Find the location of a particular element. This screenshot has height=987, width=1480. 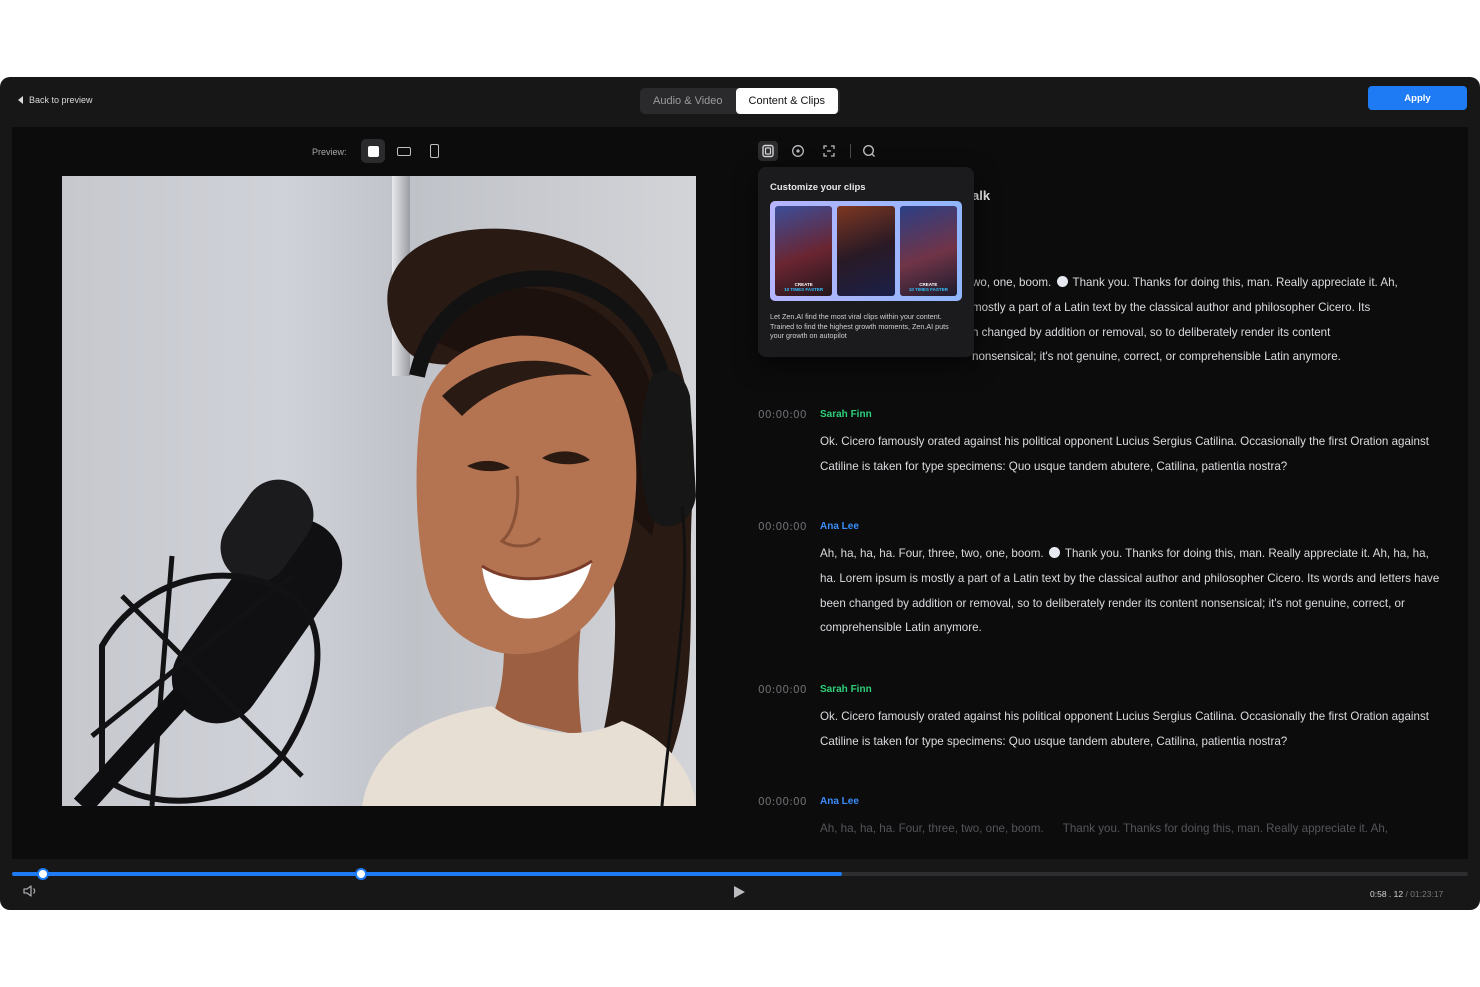

landscape-ratio-button is located at coordinates (404, 151).